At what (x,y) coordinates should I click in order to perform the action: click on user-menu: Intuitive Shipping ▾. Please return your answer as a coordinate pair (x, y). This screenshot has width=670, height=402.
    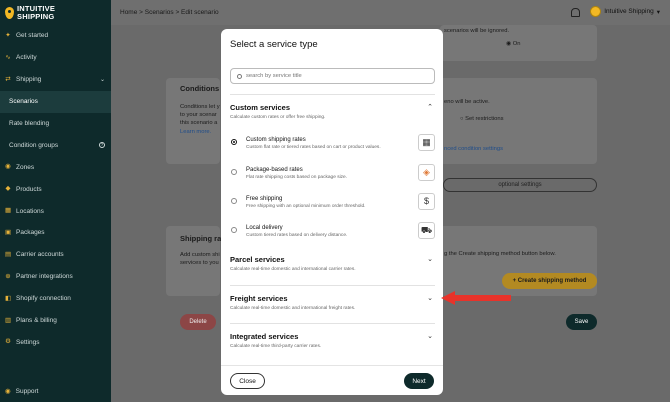
    Looking at the image, I should click on (625, 11).